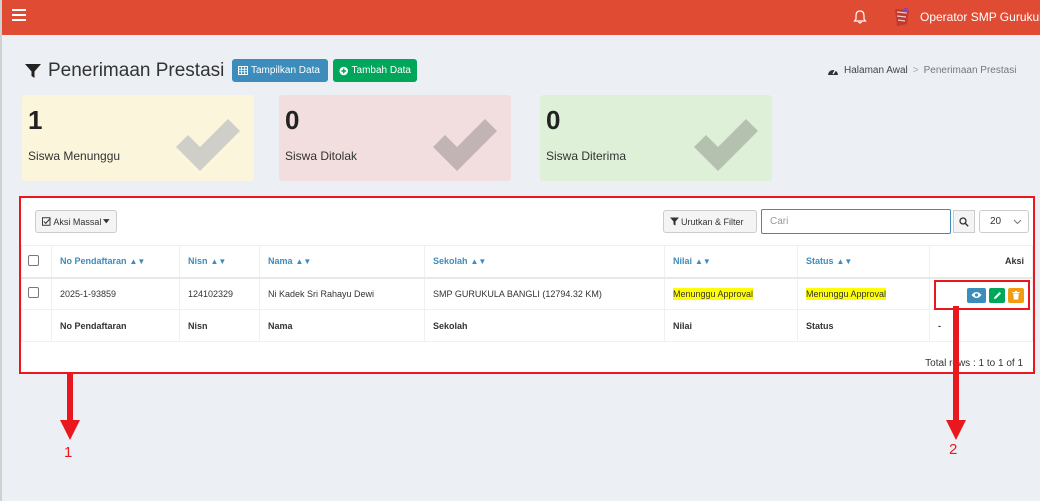  Describe the element at coordinates (833, 72) in the screenshot. I see `dashboard-icon` at that location.